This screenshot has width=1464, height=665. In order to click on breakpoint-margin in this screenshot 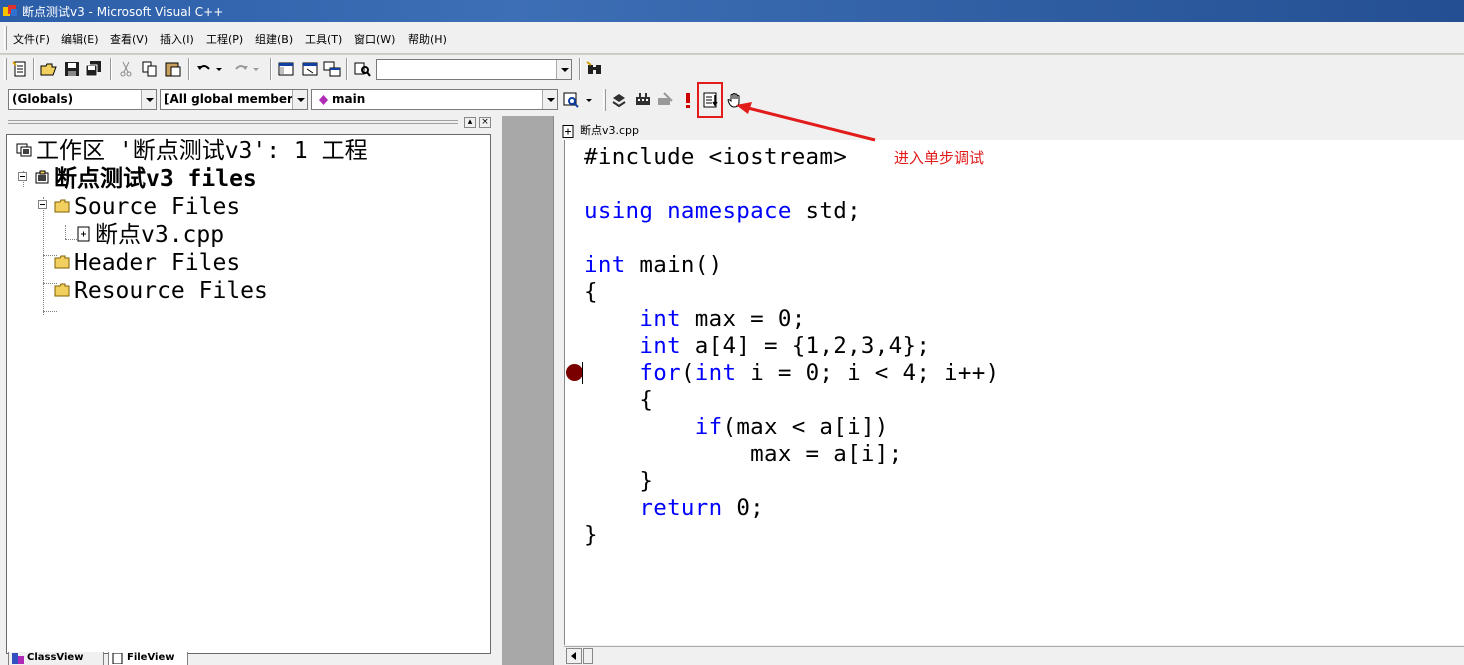, I will do `click(573, 392)`.